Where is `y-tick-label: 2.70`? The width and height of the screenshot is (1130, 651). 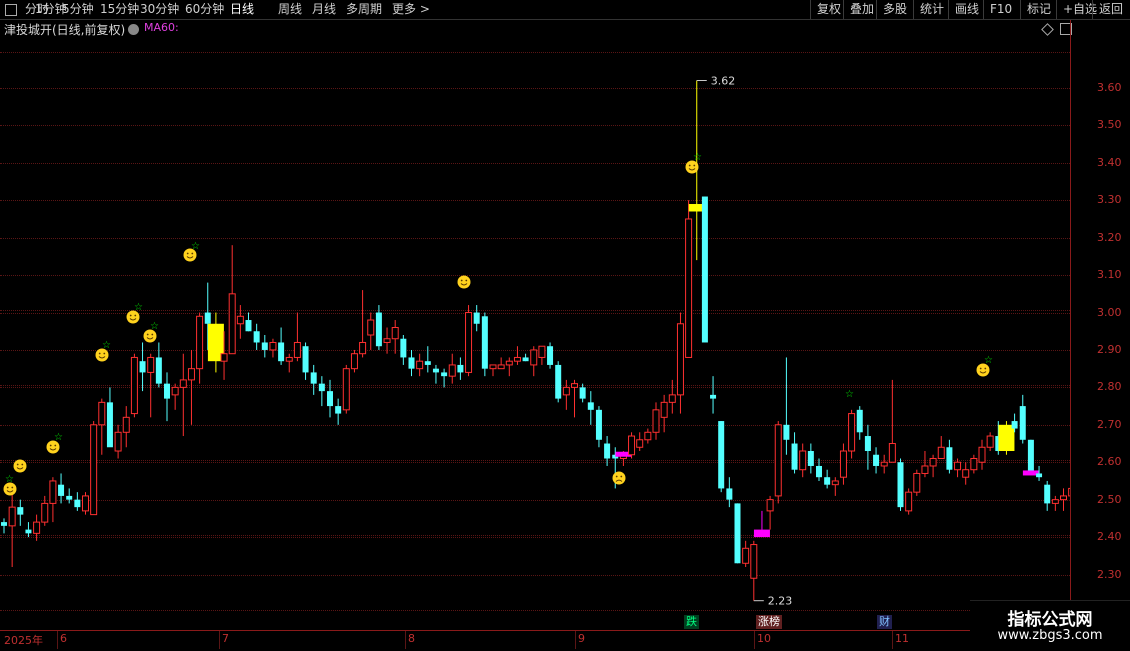
y-tick-label: 2.70 is located at coordinates (1109, 424).